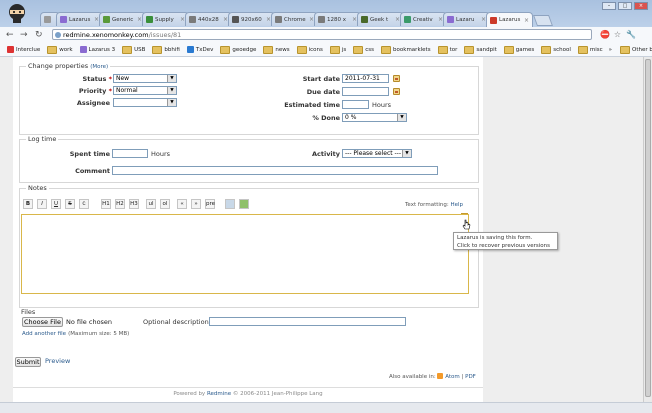  What do you see at coordinates (60, 49) in the screenshot?
I see `bookmark-1: work` at bounding box center [60, 49].